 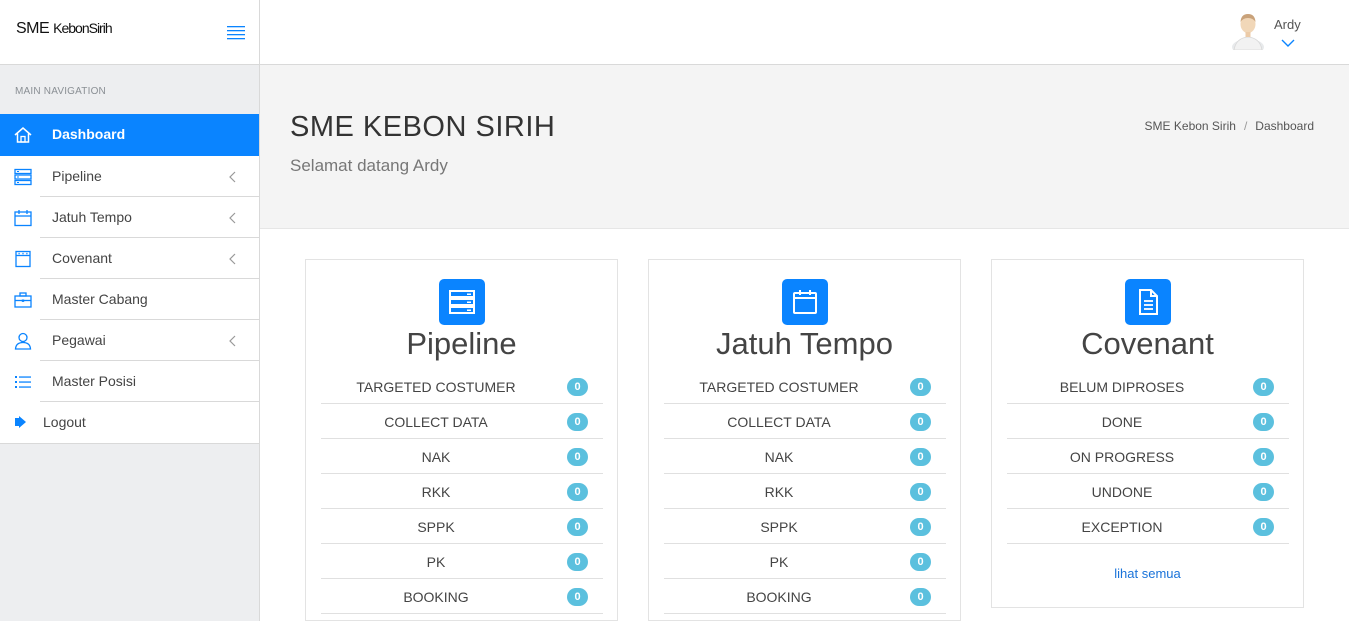 What do you see at coordinates (369, 165) in the screenshot?
I see `page-subtitle: Selamat datang Ardy` at bounding box center [369, 165].